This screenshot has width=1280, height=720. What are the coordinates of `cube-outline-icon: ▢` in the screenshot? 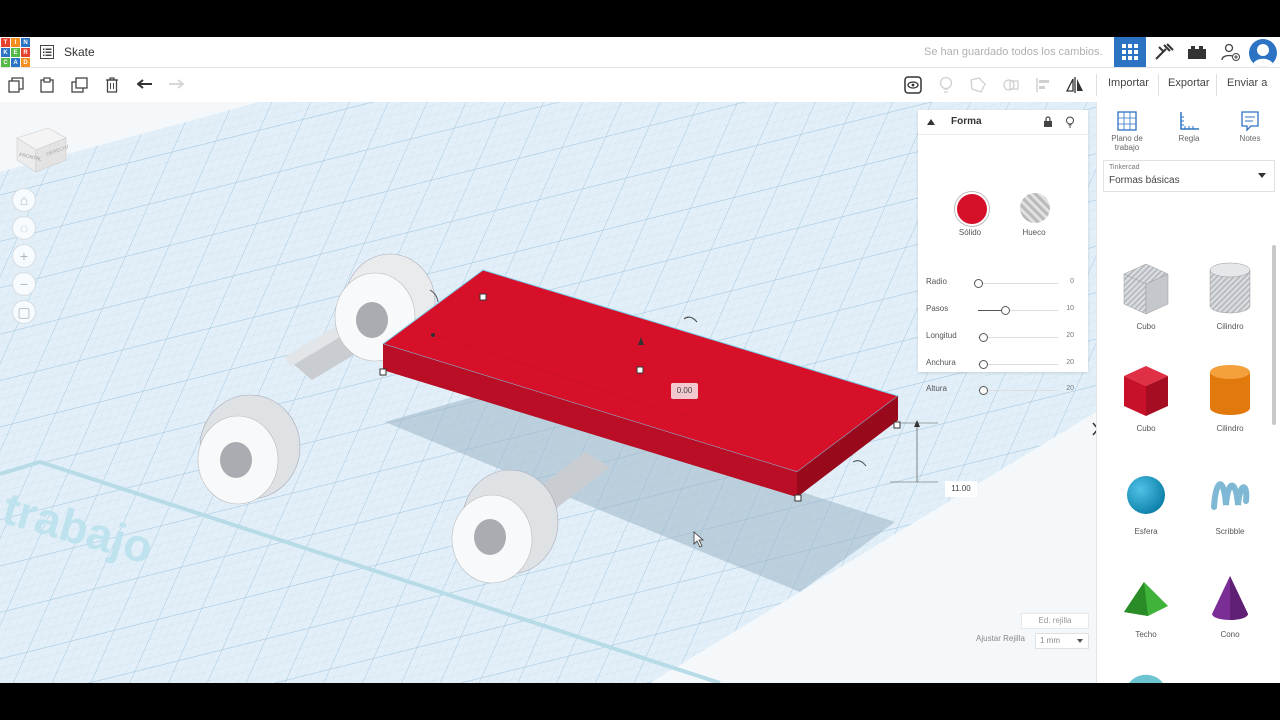 It's located at (24, 311).